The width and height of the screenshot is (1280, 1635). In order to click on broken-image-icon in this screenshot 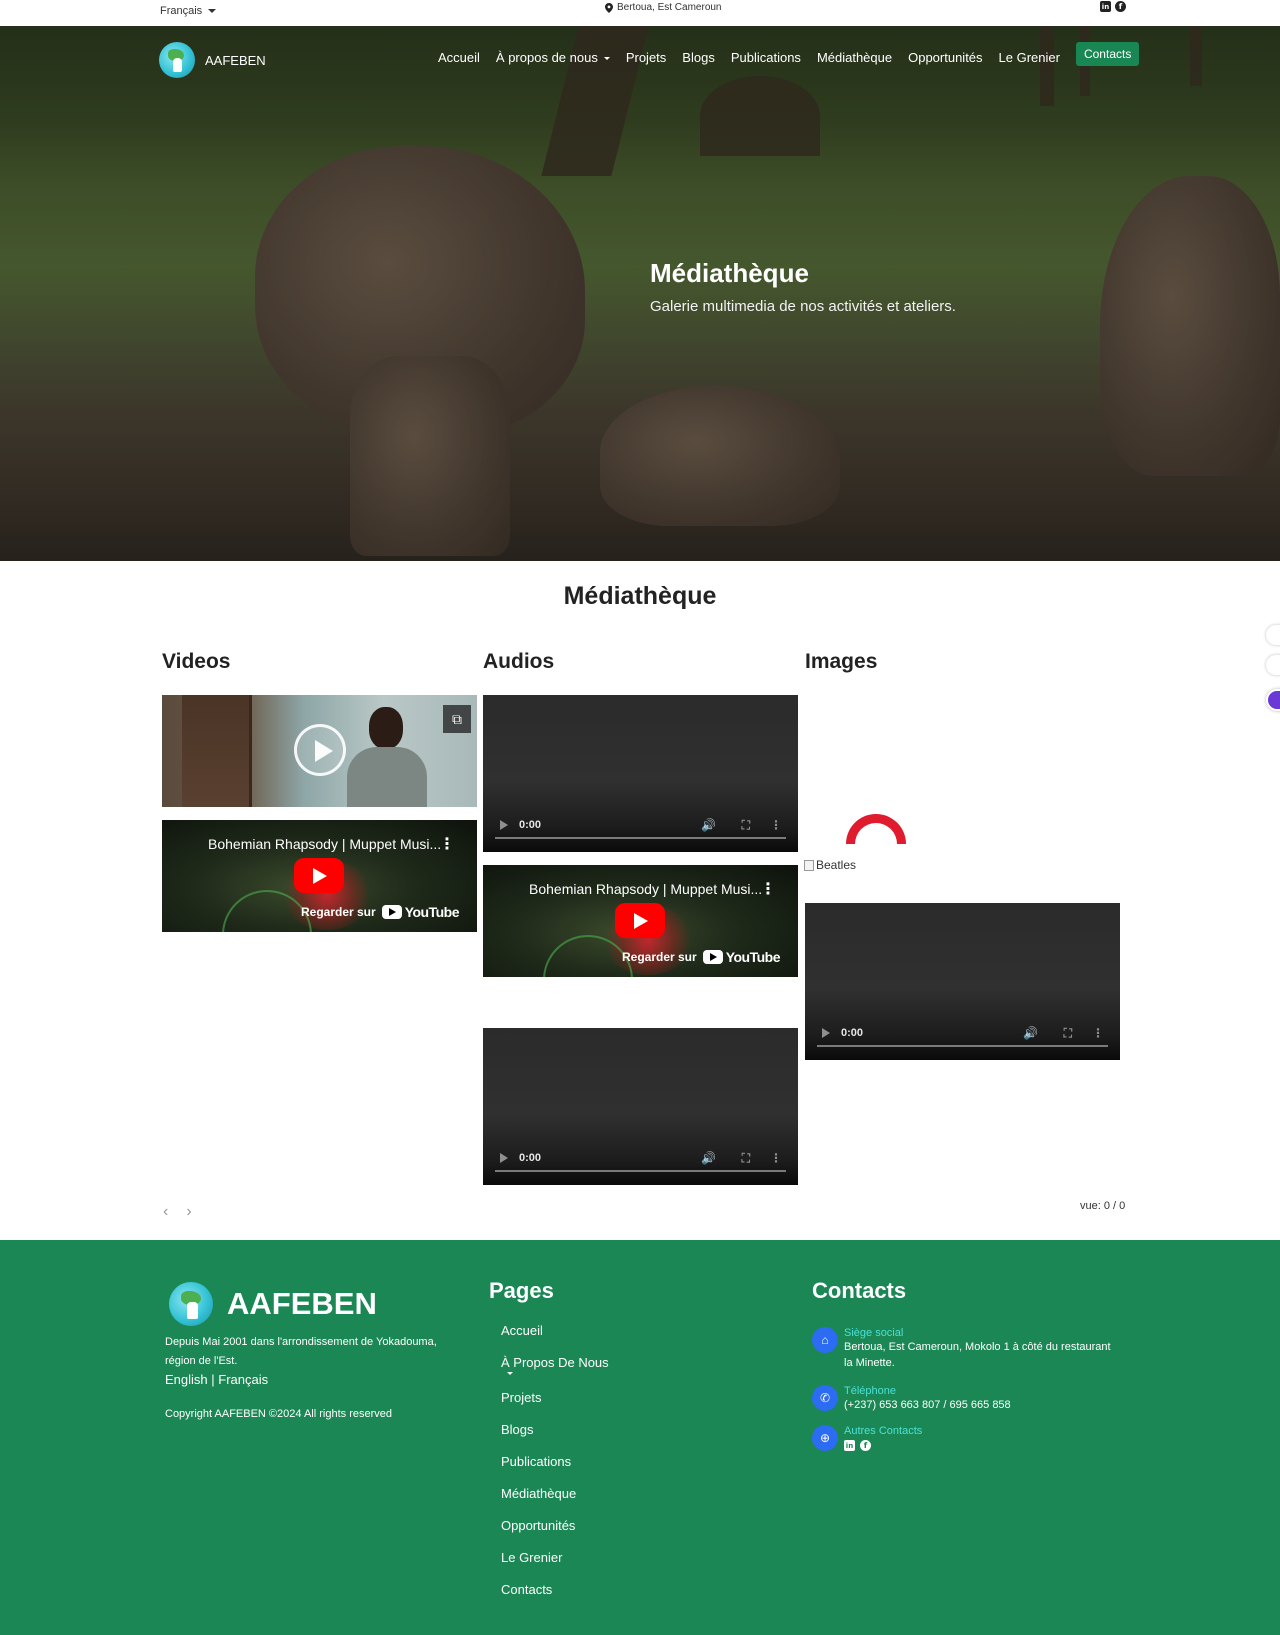, I will do `click(809, 865)`.